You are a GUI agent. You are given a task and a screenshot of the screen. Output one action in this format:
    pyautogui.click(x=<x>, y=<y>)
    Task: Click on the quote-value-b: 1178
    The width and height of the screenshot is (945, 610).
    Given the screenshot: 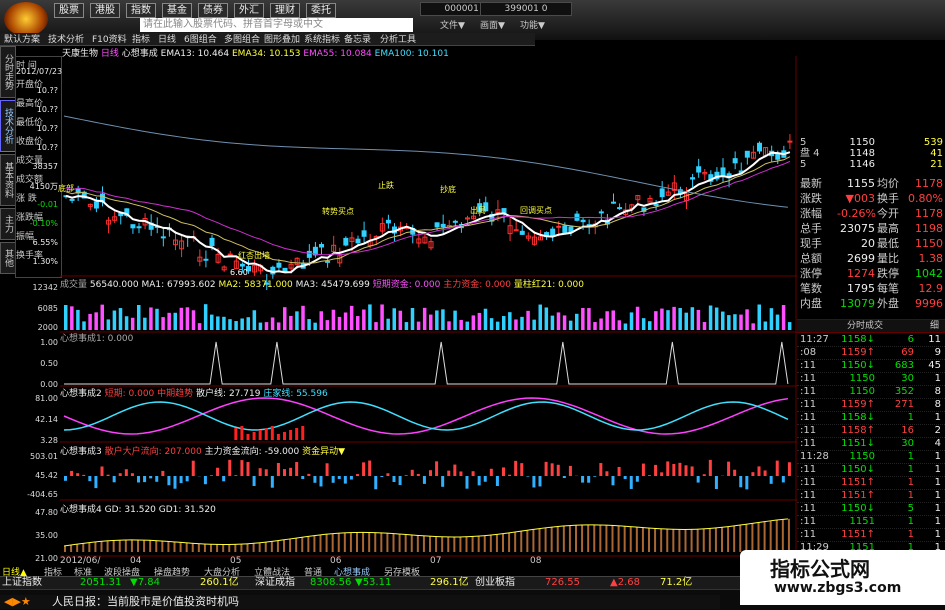 What is the action you would take?
    pyautogui.click(x=925, y=184)
    